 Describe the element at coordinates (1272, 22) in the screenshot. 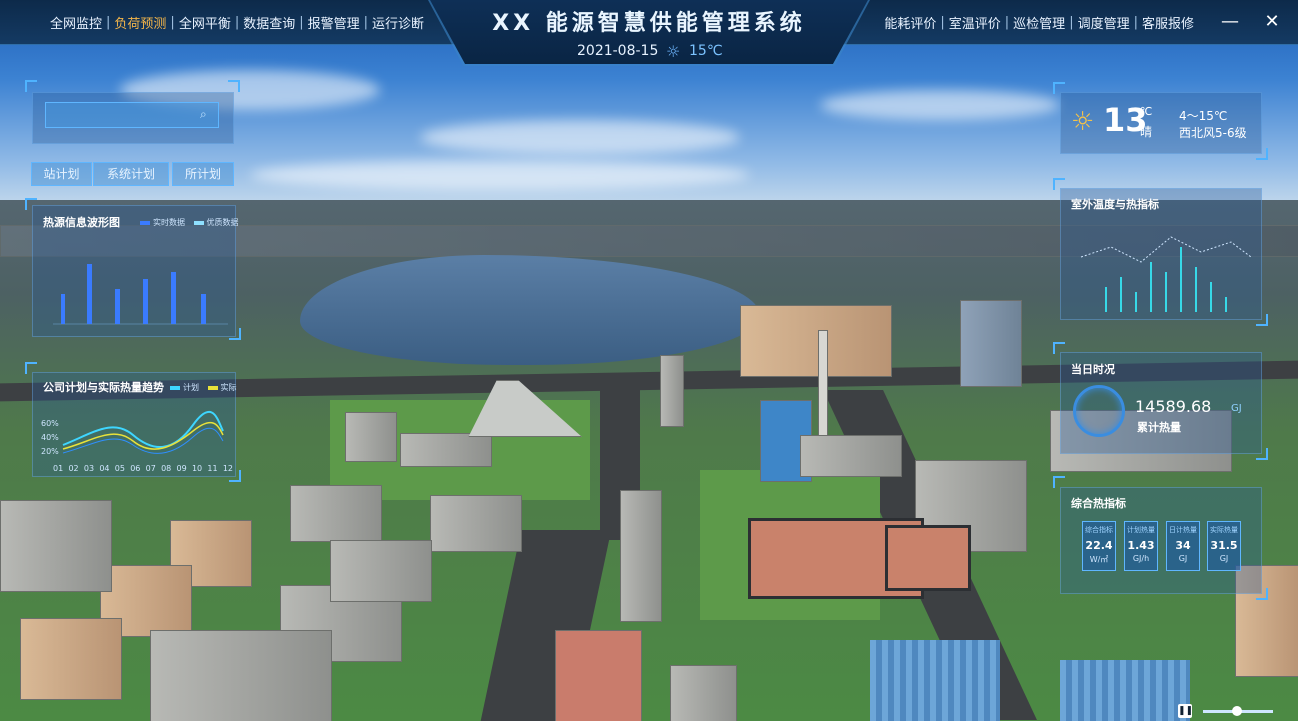

I see `close-button: ✕` at that location.